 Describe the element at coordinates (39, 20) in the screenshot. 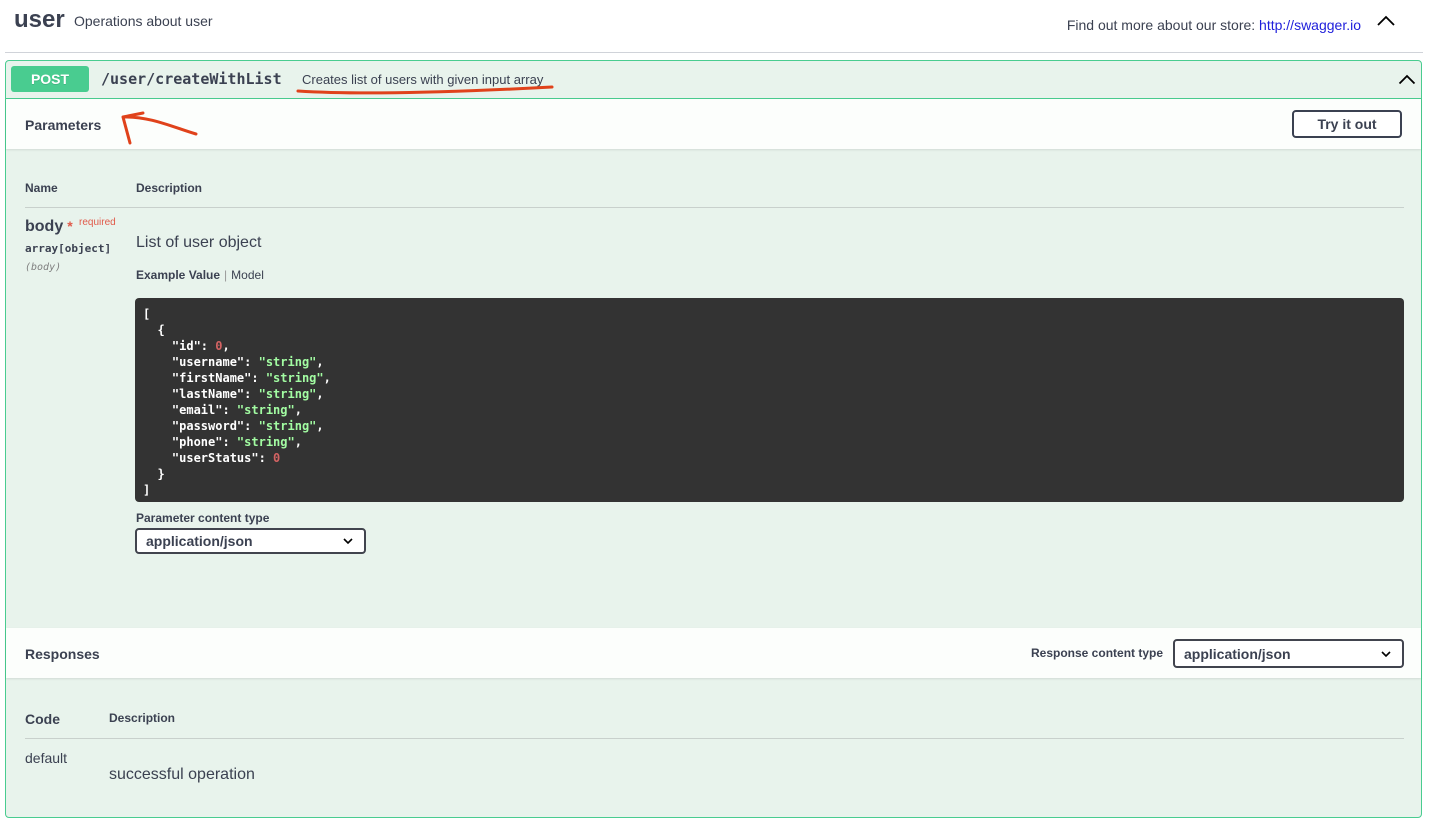

I see `tag-name: user` at that location.